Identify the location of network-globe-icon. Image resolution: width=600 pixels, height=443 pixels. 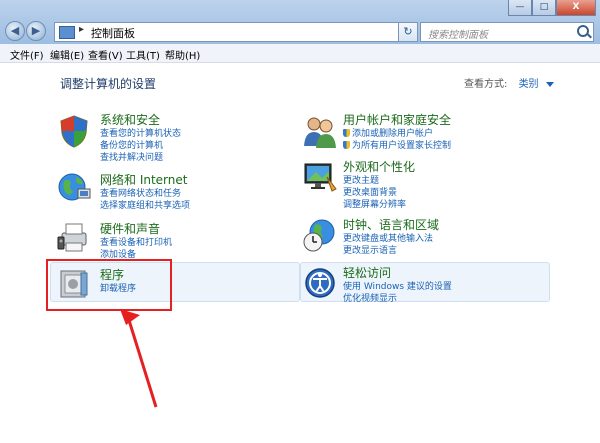
(74, 187).